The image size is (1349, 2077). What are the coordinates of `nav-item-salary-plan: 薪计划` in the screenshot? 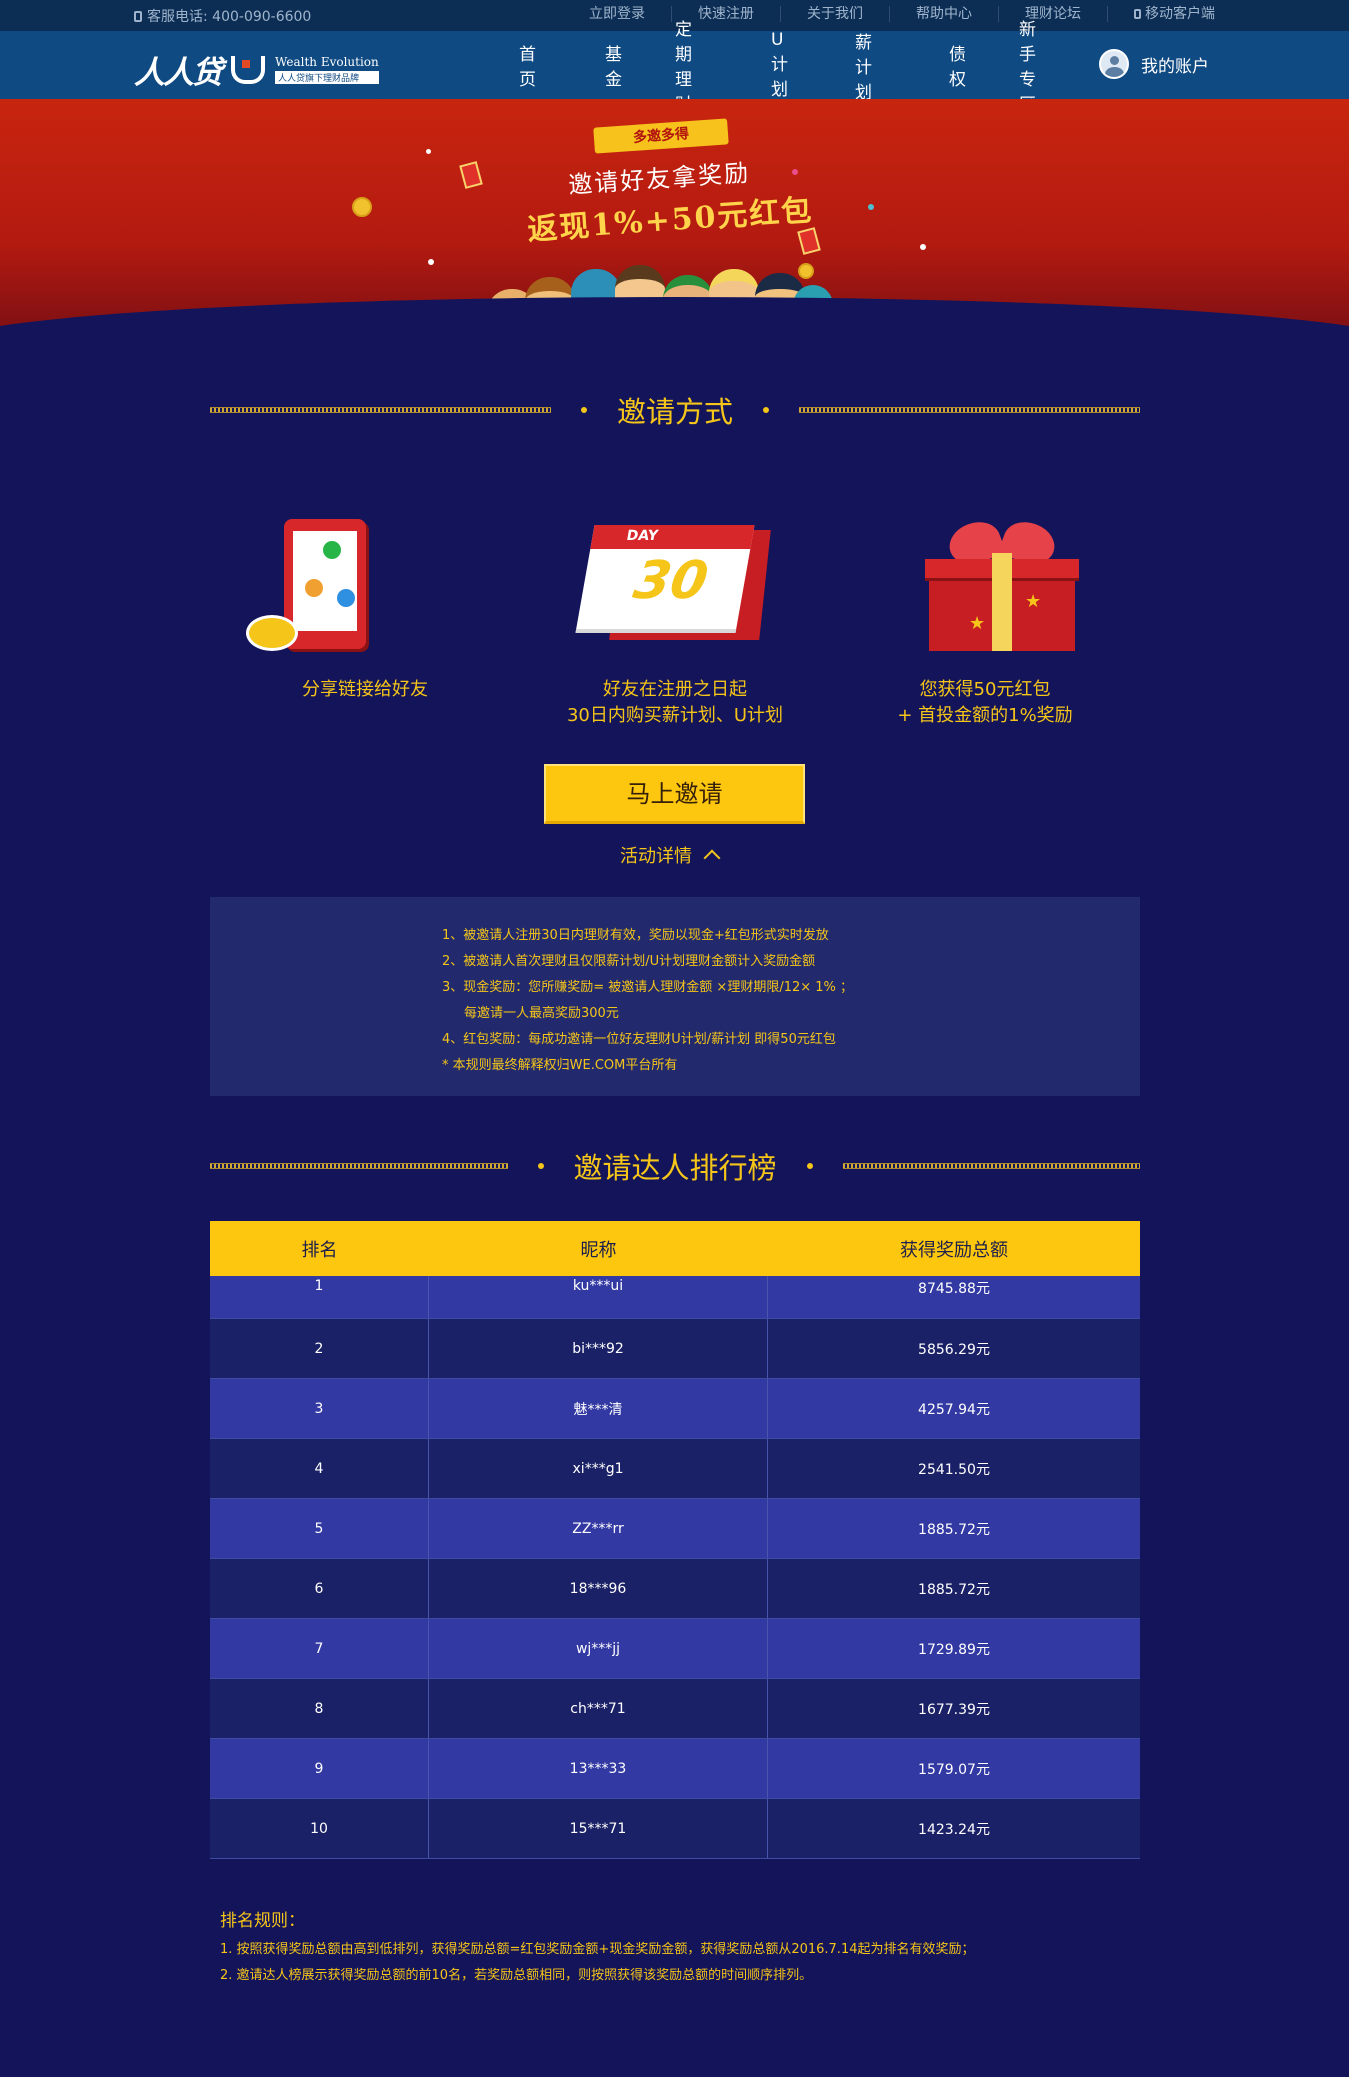 It's located at (863, 65).